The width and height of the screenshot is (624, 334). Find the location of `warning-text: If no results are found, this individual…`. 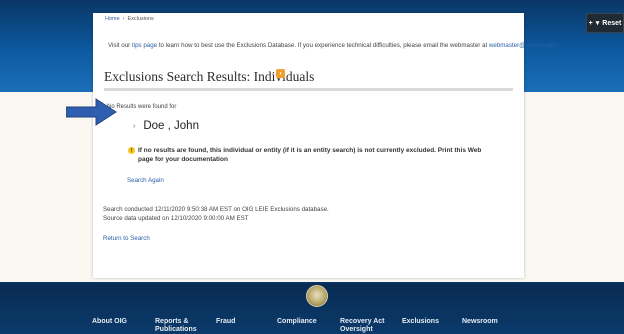

warning-text: If no results are found, this individual… is located at coordinates (310, 155).